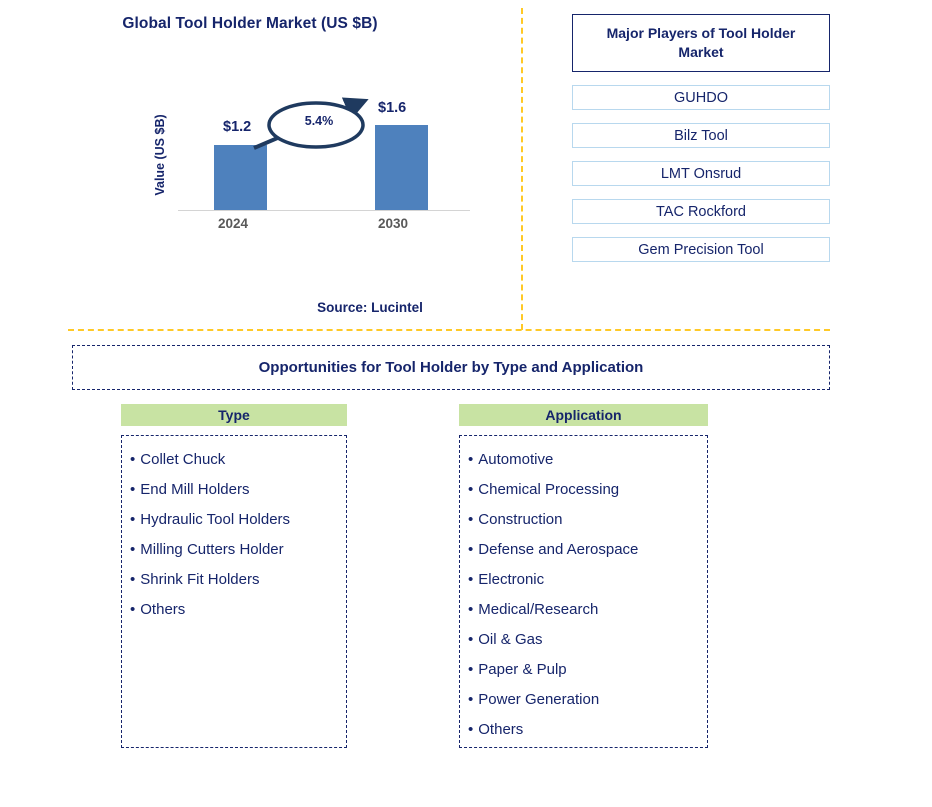 Image resolution: width=932 pixels, height=807 pixels. I want to click on list-item: Chemical Processing, so click(587, 490).